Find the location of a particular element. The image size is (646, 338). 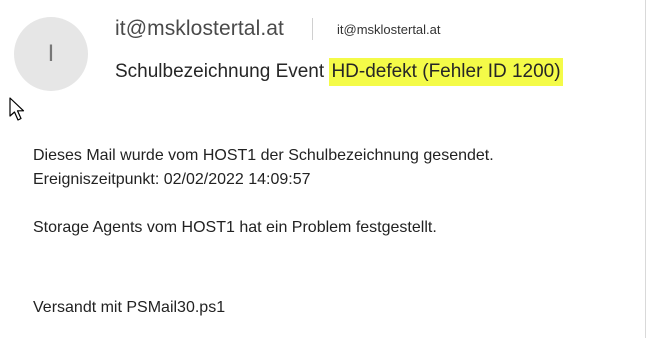

avatar-initial: I is located at coordinates (51, 53).